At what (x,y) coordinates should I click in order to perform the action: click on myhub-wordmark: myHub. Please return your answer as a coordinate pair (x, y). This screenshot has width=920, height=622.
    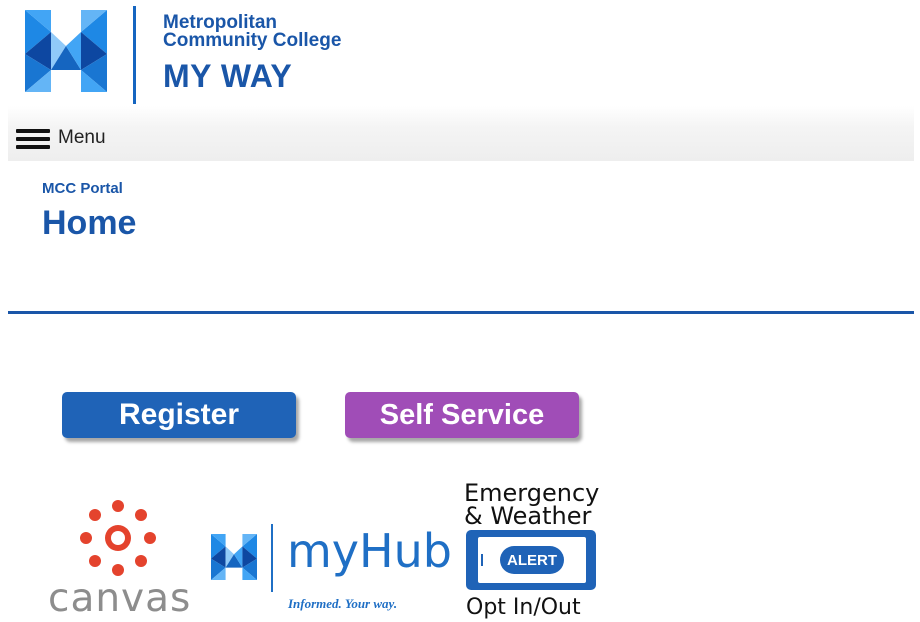
    Looking at the image, I should click on (369, 551).